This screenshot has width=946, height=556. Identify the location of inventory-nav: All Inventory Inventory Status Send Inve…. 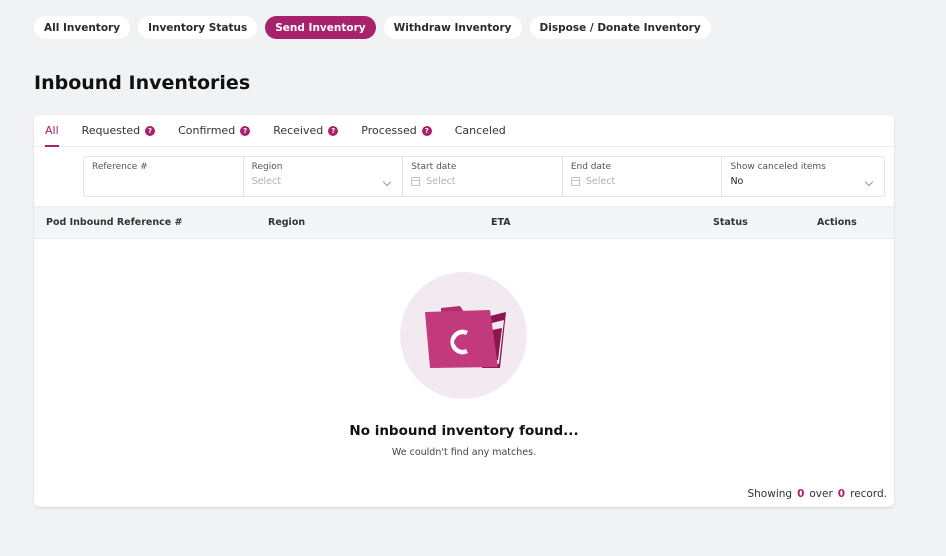
(372, 27).